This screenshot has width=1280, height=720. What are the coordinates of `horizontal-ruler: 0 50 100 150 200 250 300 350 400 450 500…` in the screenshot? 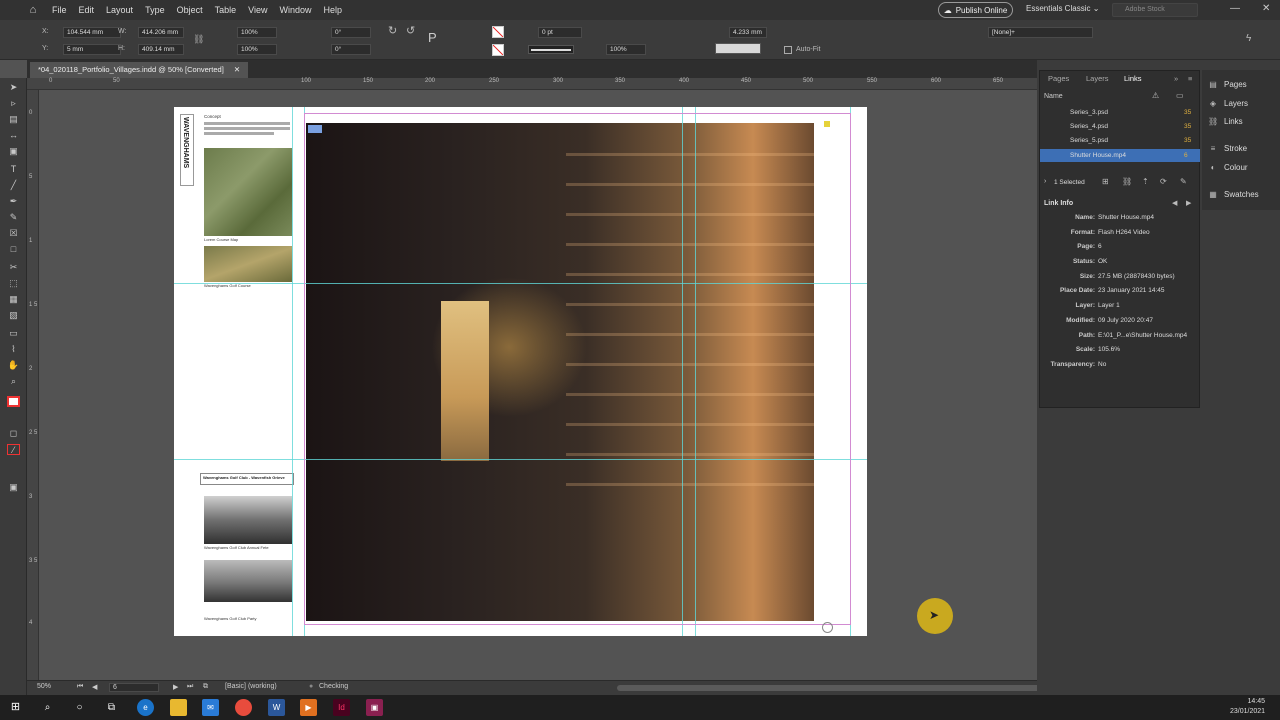 It's located at (532, 84).